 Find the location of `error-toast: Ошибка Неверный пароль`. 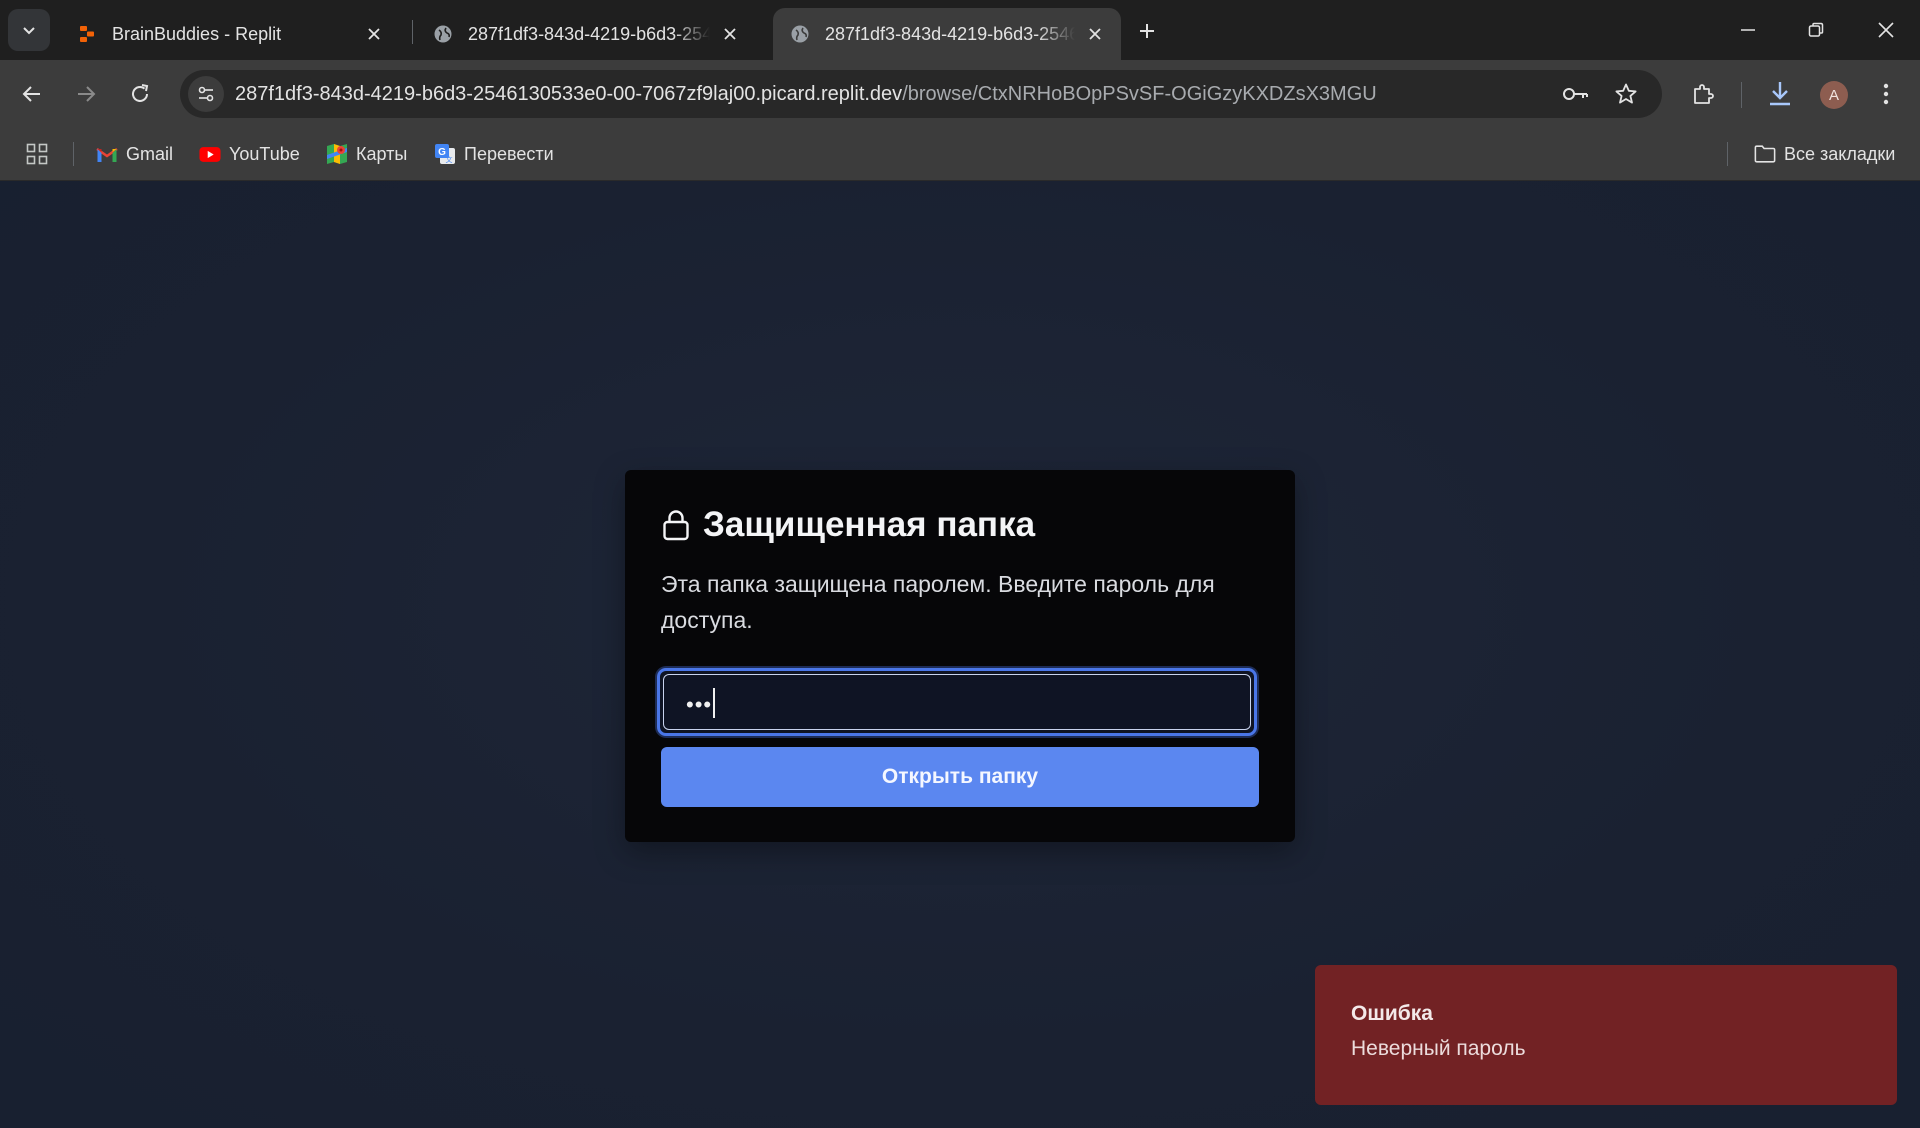

error-toast: Ошибка Неверный пароль is located at coordinates (1606, 1035).